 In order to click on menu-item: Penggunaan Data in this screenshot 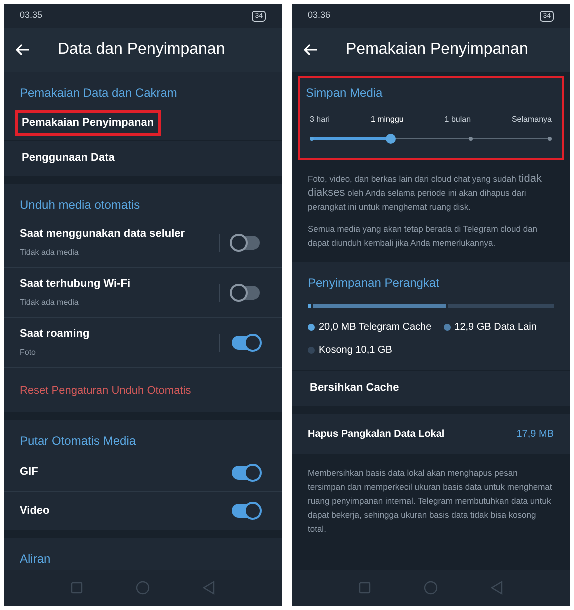, I will do `click(68, 158)`.